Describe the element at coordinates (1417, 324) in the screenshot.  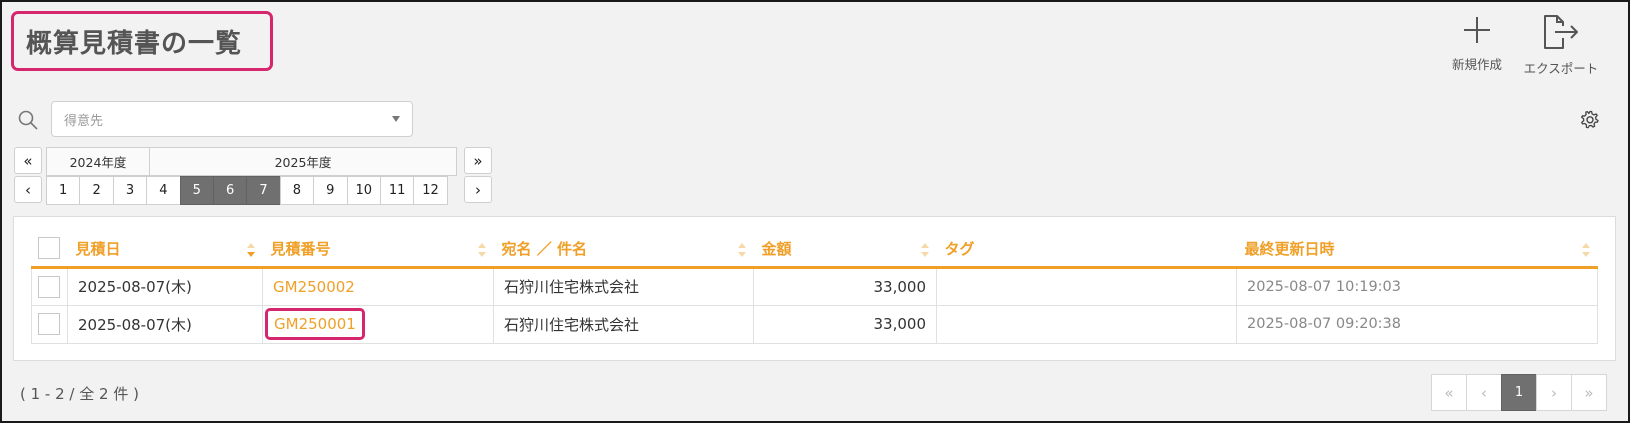
I see `cell-updated: 2025-08-07 09:20:38` at that location.